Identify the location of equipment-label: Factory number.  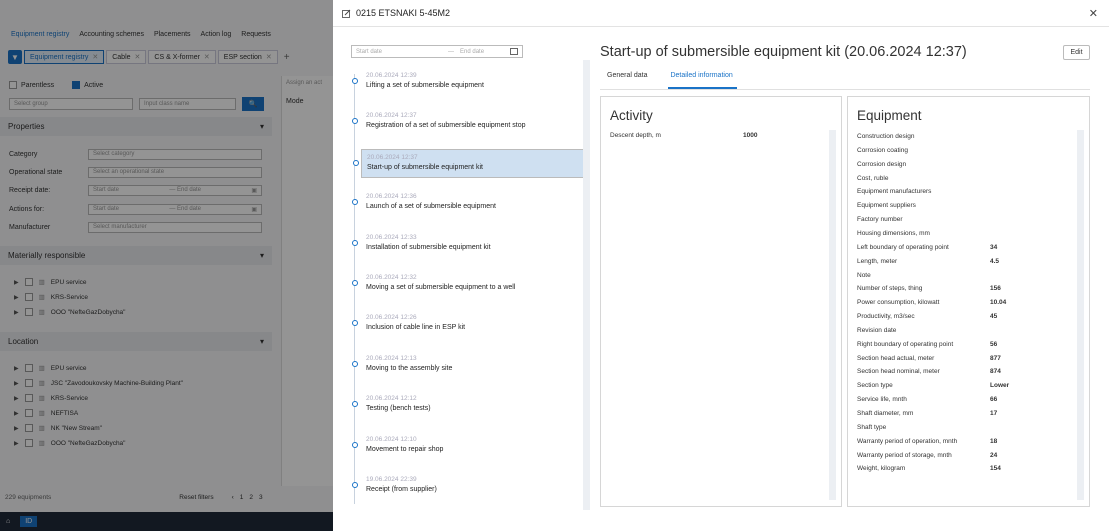
(880, 220).